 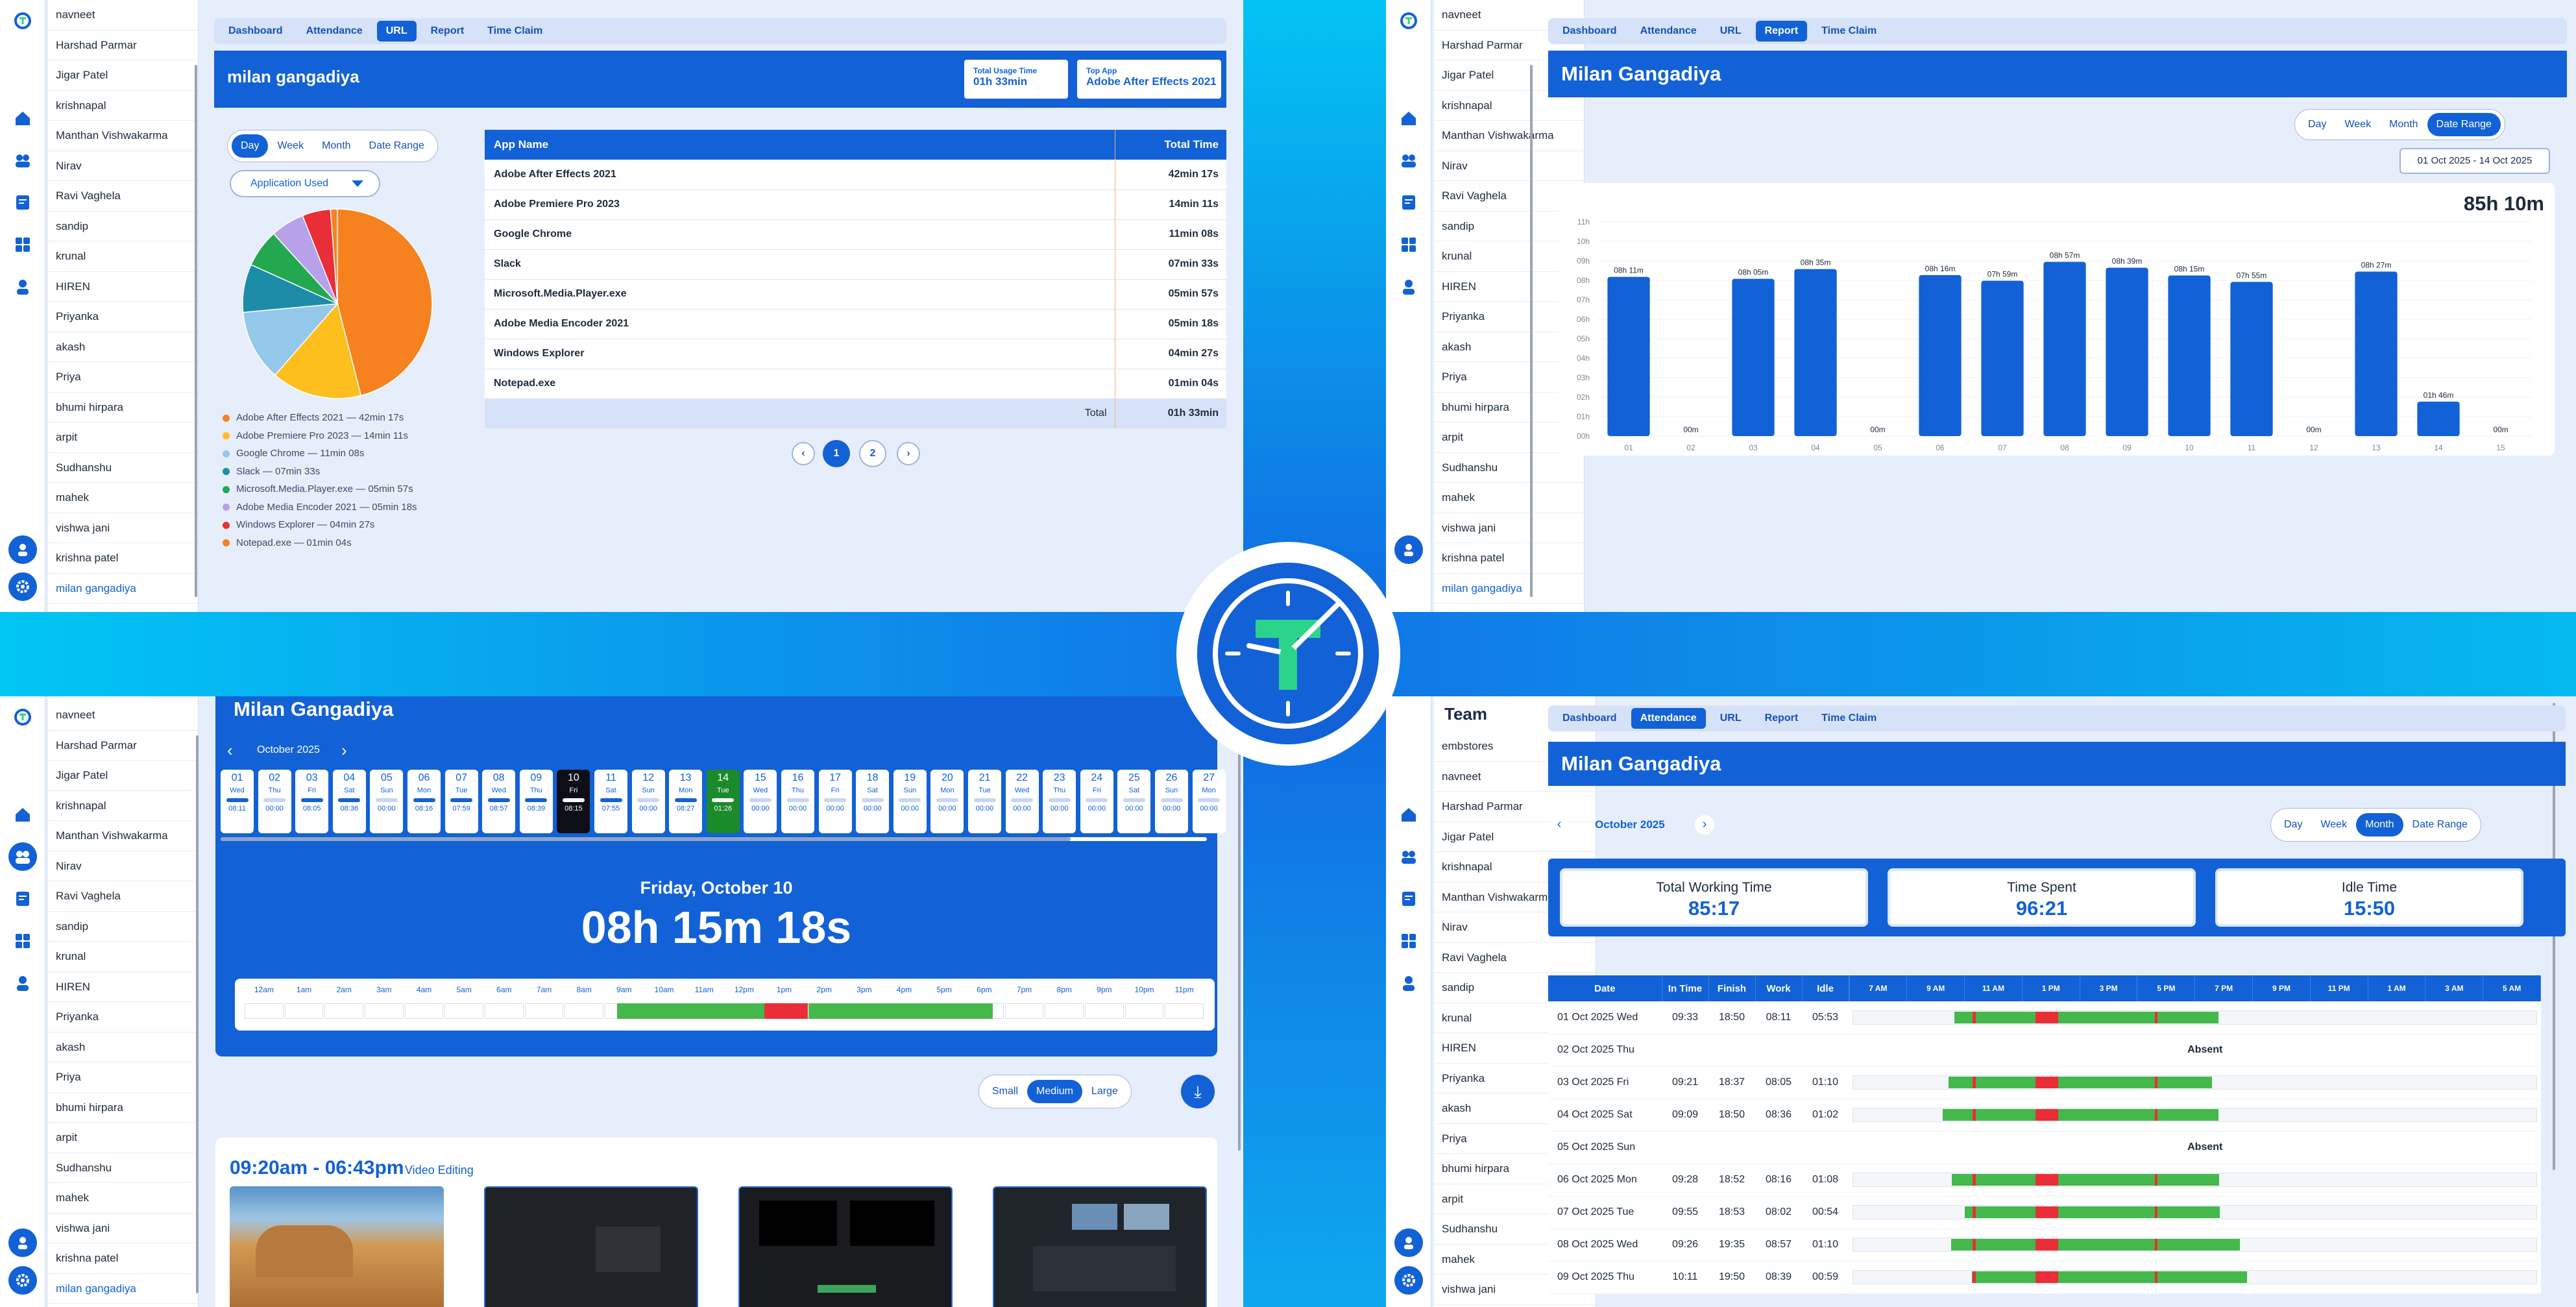 I want to click on day-cell: 17 Fri 00:00, so click(x=835, y=802).